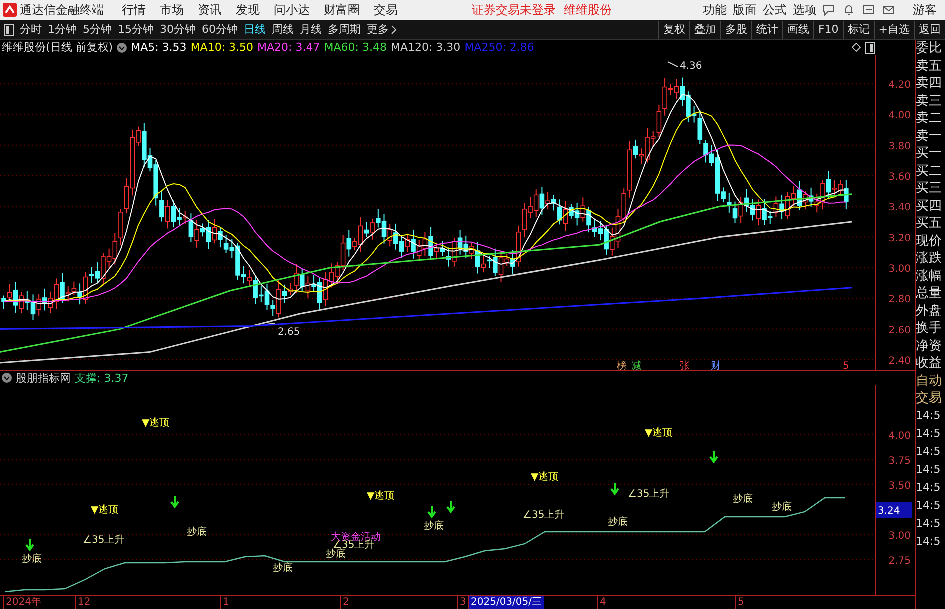 The width and height of the screenshot is (945, 609). What do you see at coordinates (685, 365) in the screenshot?
I see `event-tag: 张` at bounding box center [685, 365].